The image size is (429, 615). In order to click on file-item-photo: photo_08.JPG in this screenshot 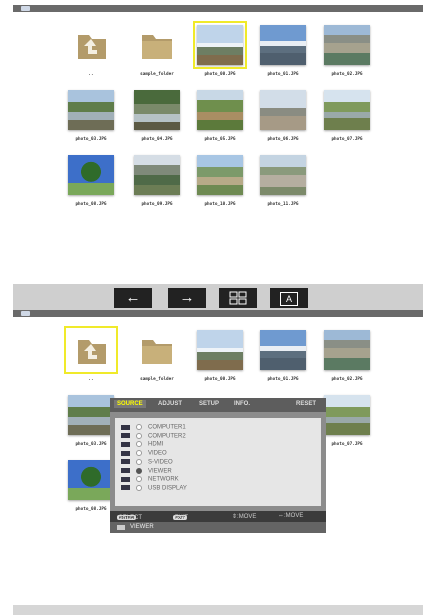, I will do `click(91, 181)`.